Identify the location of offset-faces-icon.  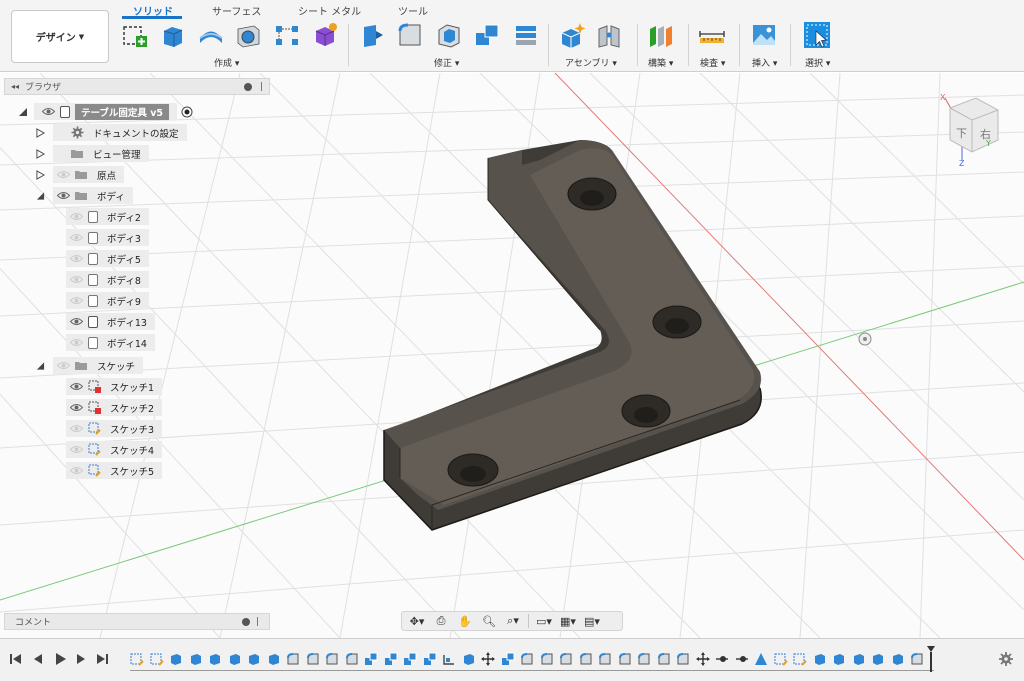
(526, 35).